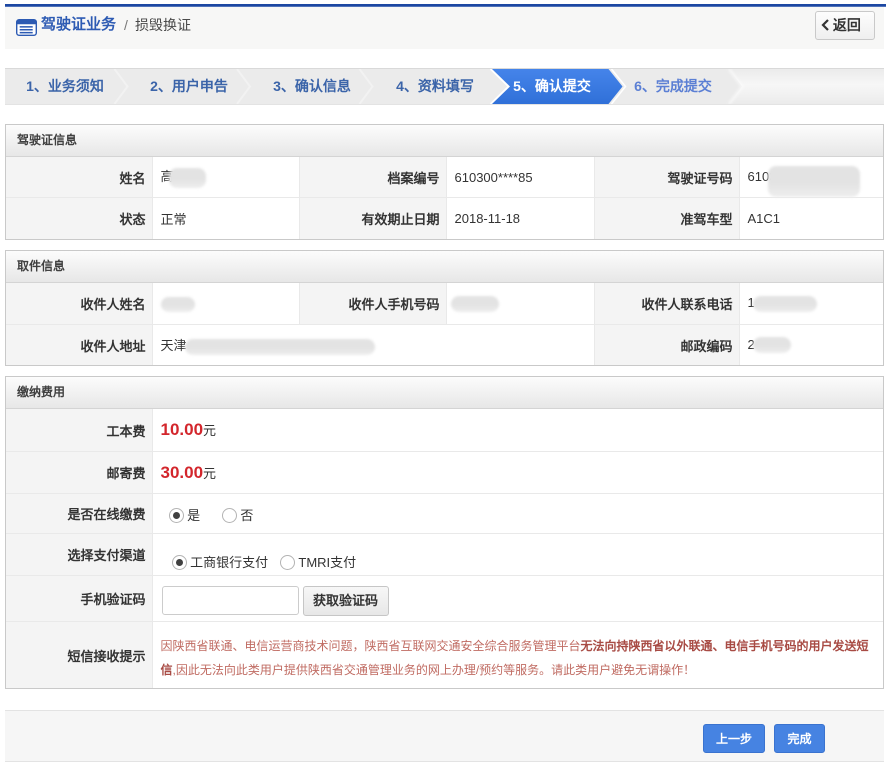  What do you see at coordinates (435, 86) in the screenshot?
I see `svg-text: 4、资料填写` at bounding box center [435, 86].